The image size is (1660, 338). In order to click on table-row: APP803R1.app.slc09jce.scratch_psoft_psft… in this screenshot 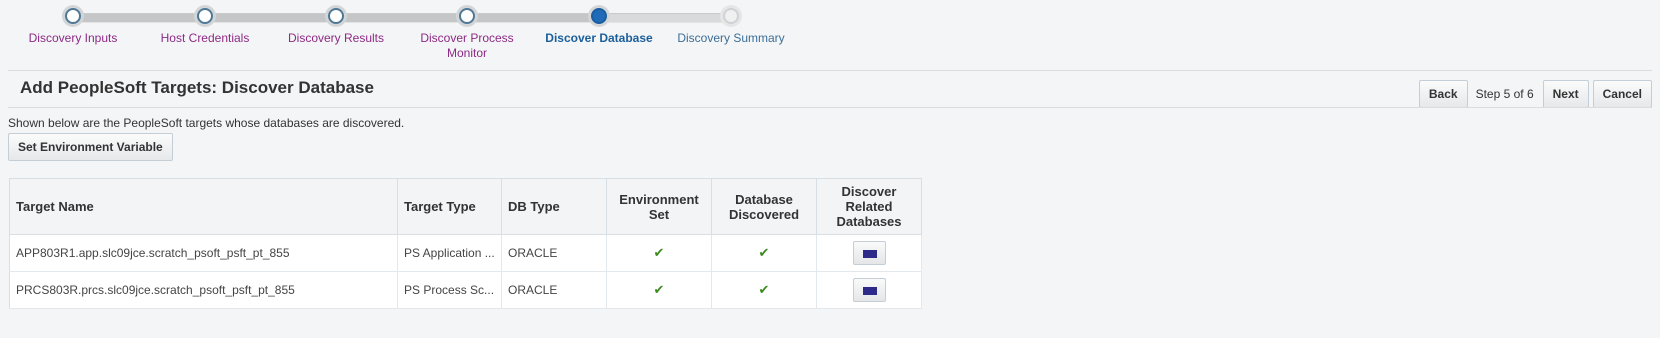, I will do `click(465, 253)`.